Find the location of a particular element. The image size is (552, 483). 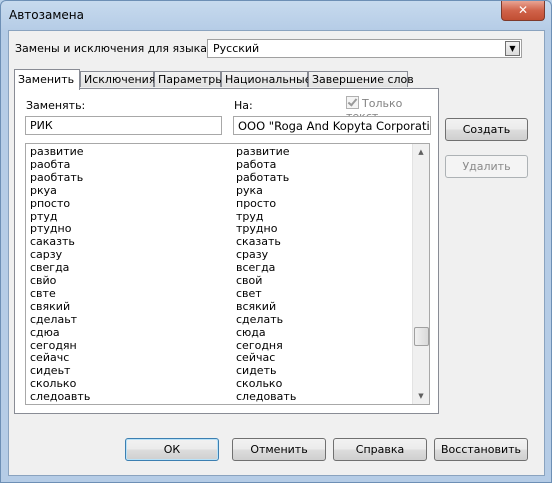

list-scrollbar: ▲ ▼ is located at coordinates (420, 274).